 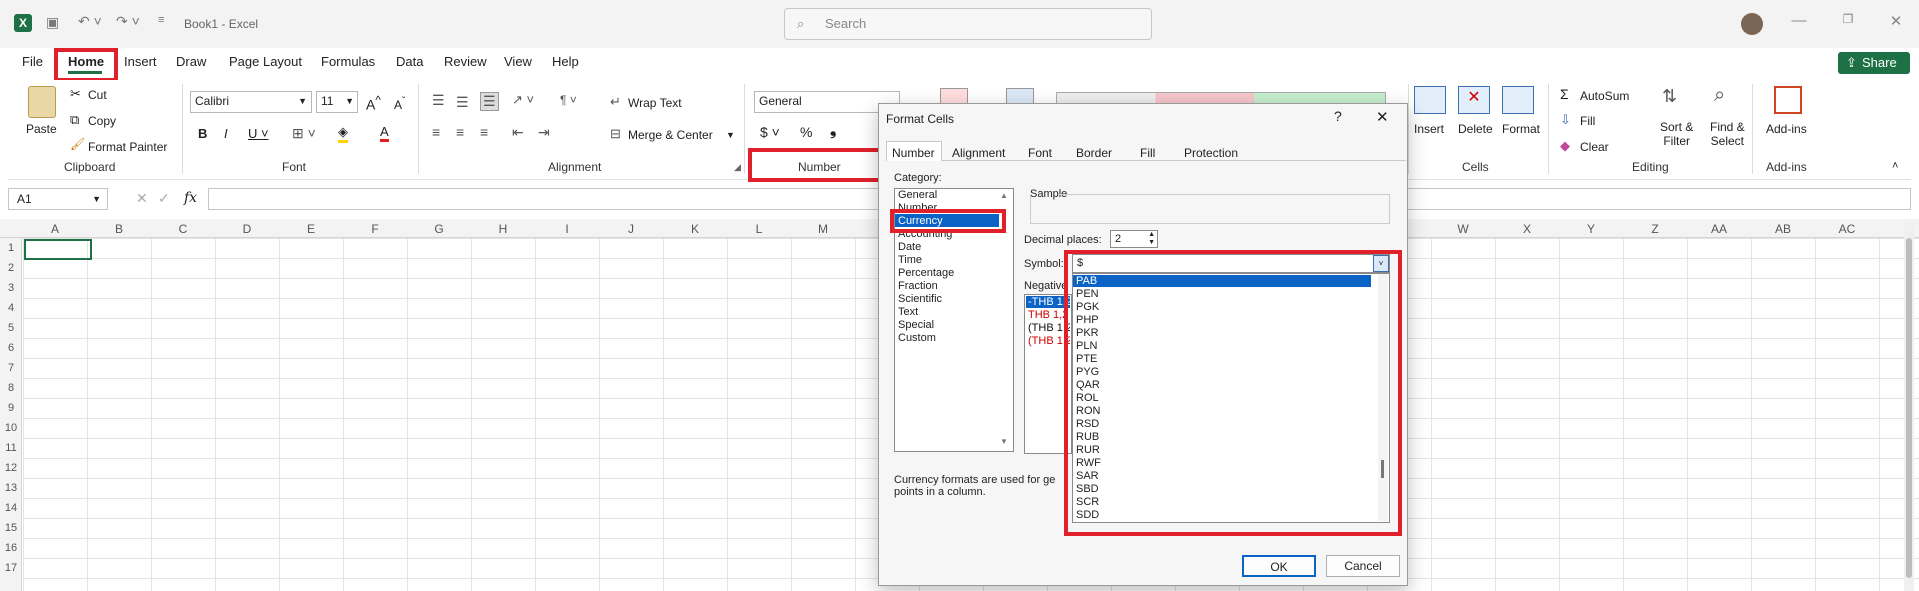 I want to click on format-painter-button: Format Painter, so click(x=127, y=147).